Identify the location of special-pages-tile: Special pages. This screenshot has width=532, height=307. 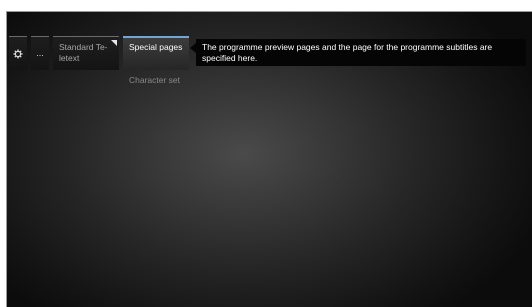
(156, 53).